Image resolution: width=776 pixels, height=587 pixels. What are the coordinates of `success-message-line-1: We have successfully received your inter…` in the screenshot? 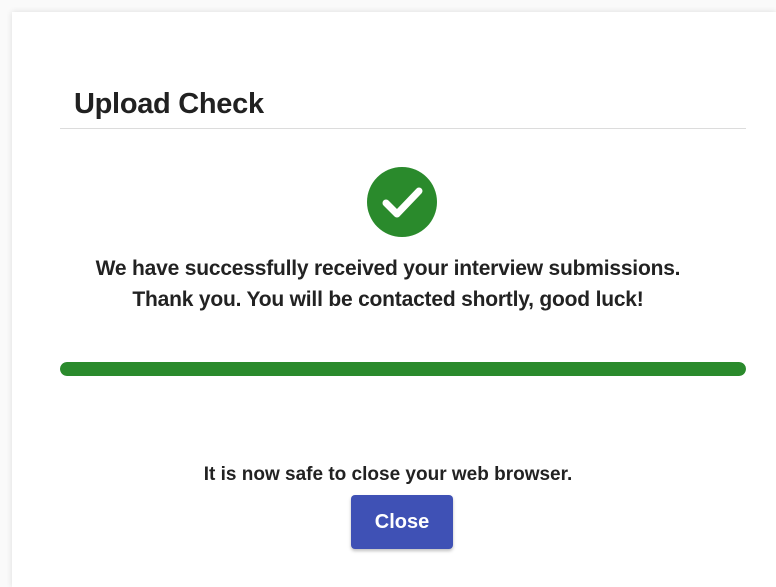 It's located at (388, 268).